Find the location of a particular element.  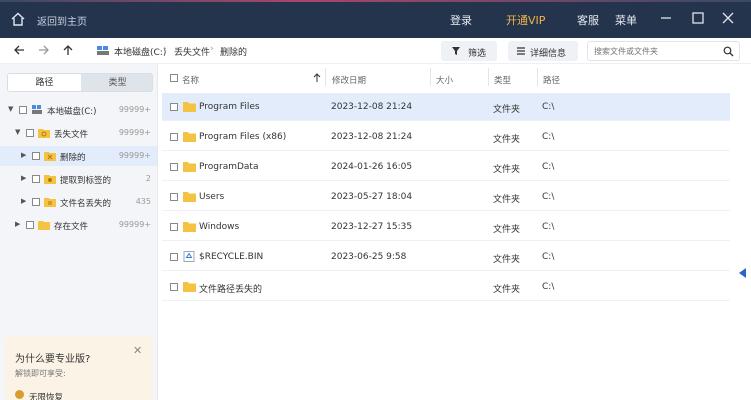

sidebar-tabs: 路径 类型 is located at coordinates (80, 82).